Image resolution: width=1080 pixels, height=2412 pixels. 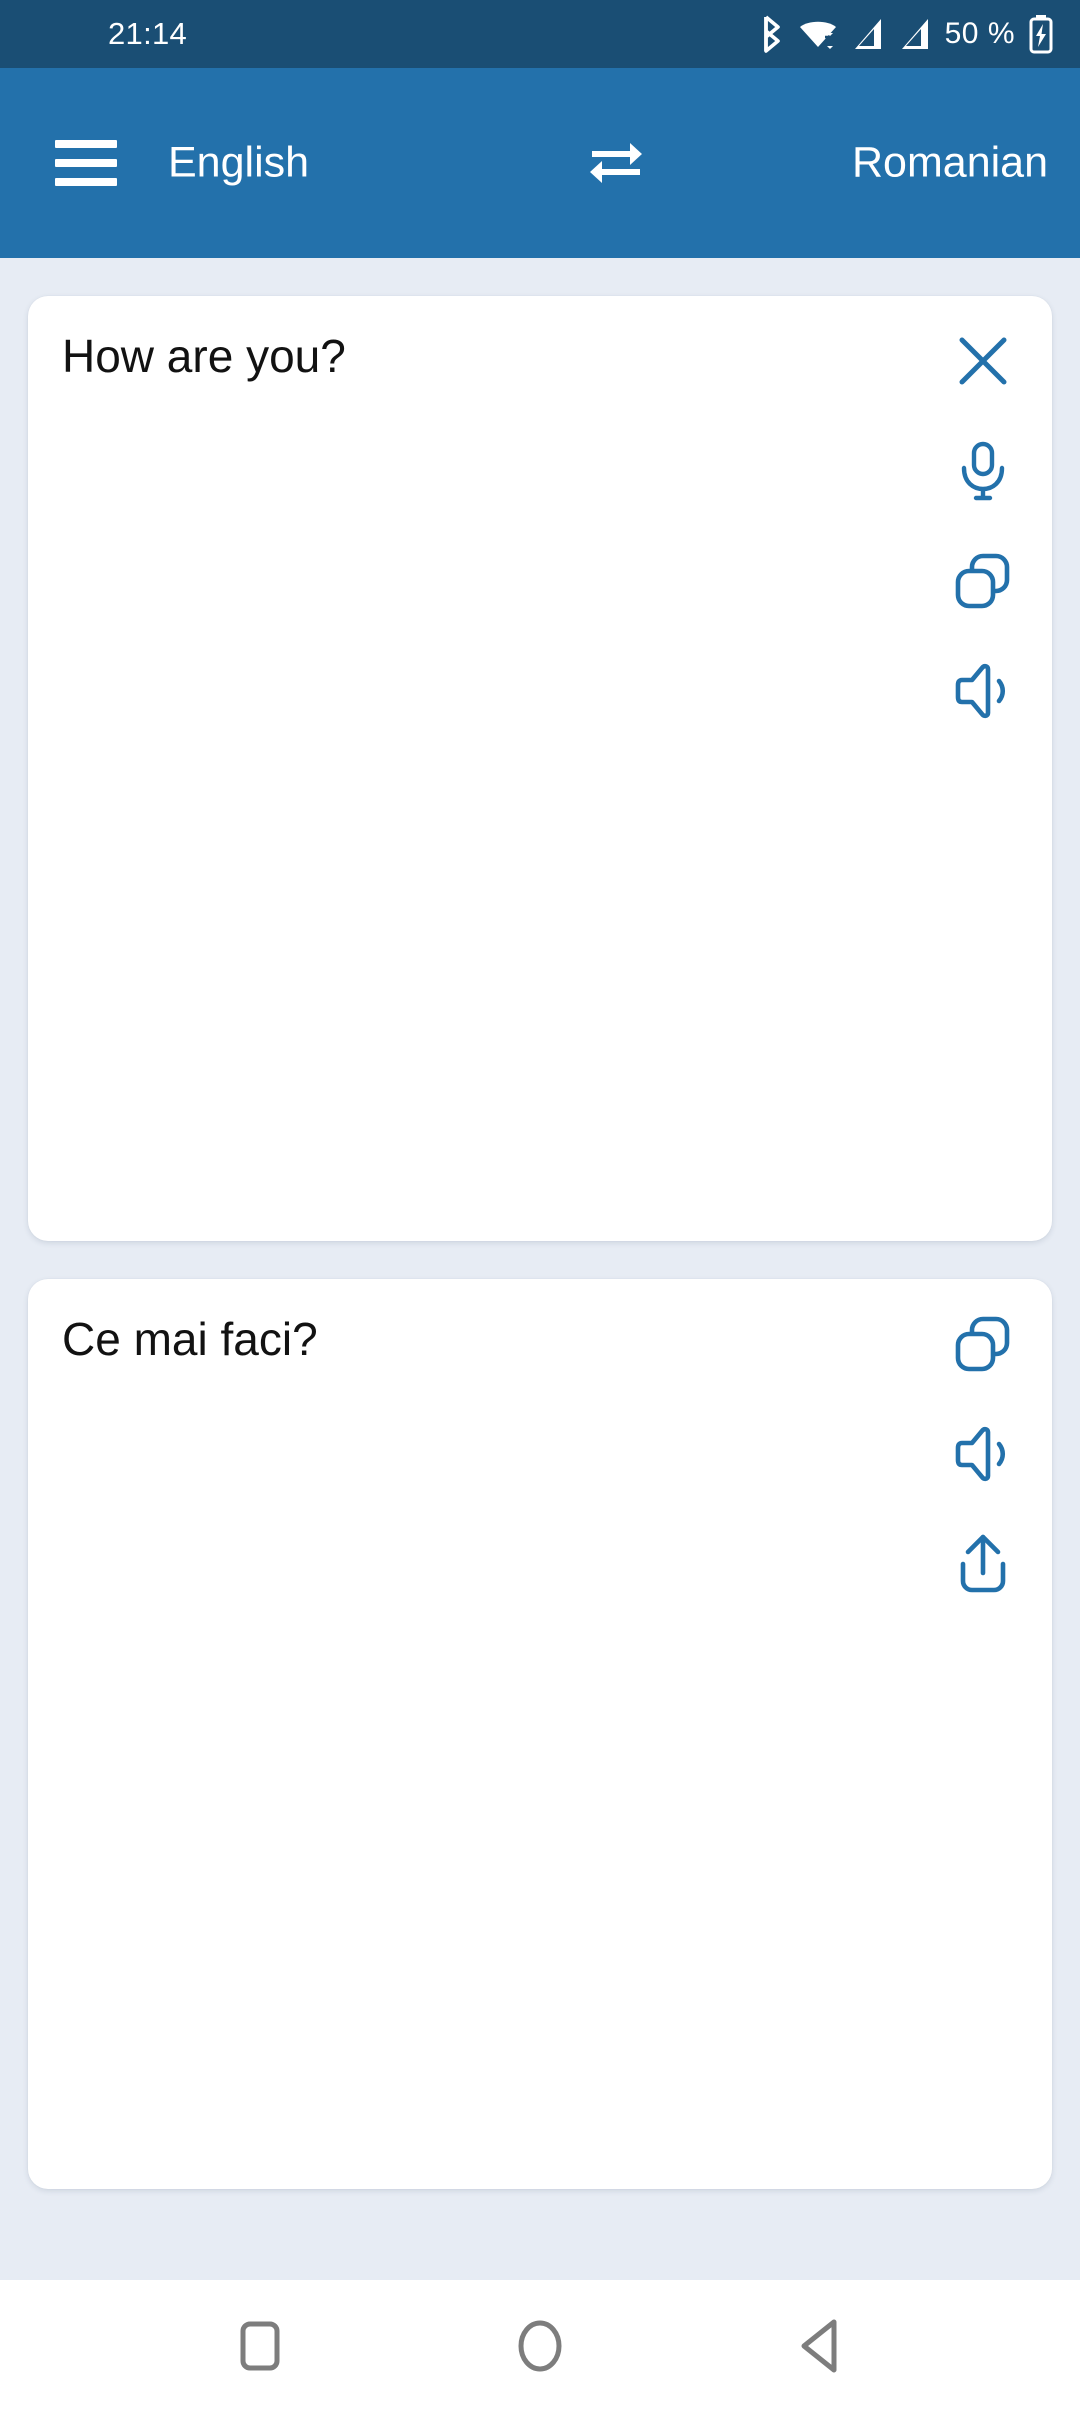 I want to click on hamburger-menu-icon, so click(x=86, y=163).